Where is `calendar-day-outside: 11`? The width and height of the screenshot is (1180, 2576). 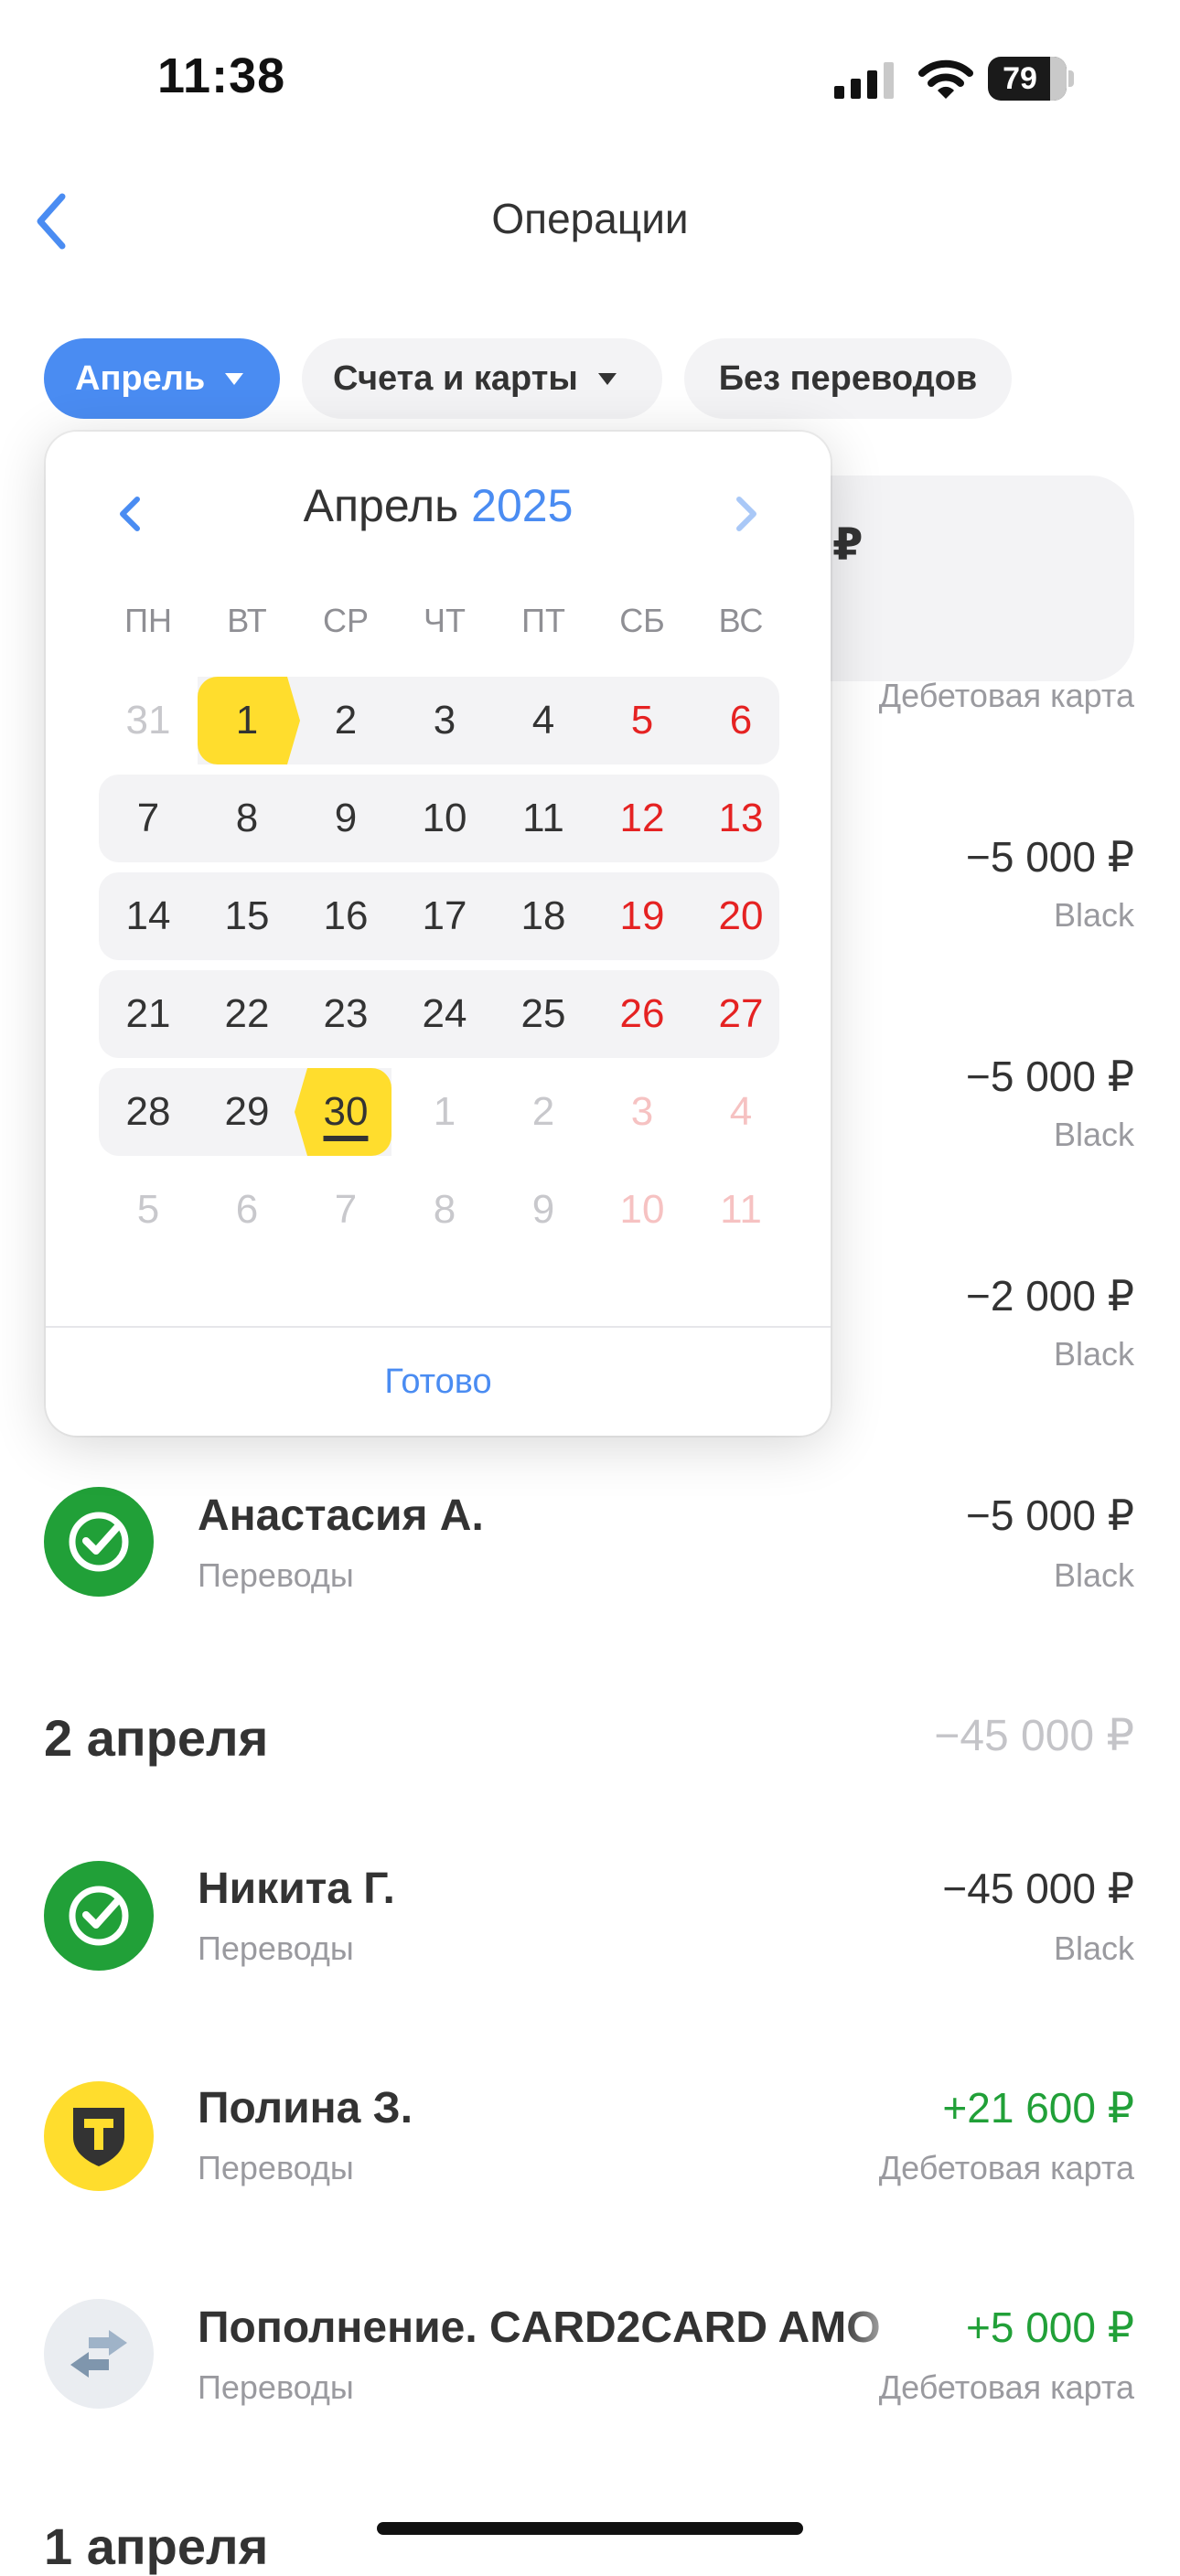
calendar-day-outside: 11 is located at coordinates (741, 1209).